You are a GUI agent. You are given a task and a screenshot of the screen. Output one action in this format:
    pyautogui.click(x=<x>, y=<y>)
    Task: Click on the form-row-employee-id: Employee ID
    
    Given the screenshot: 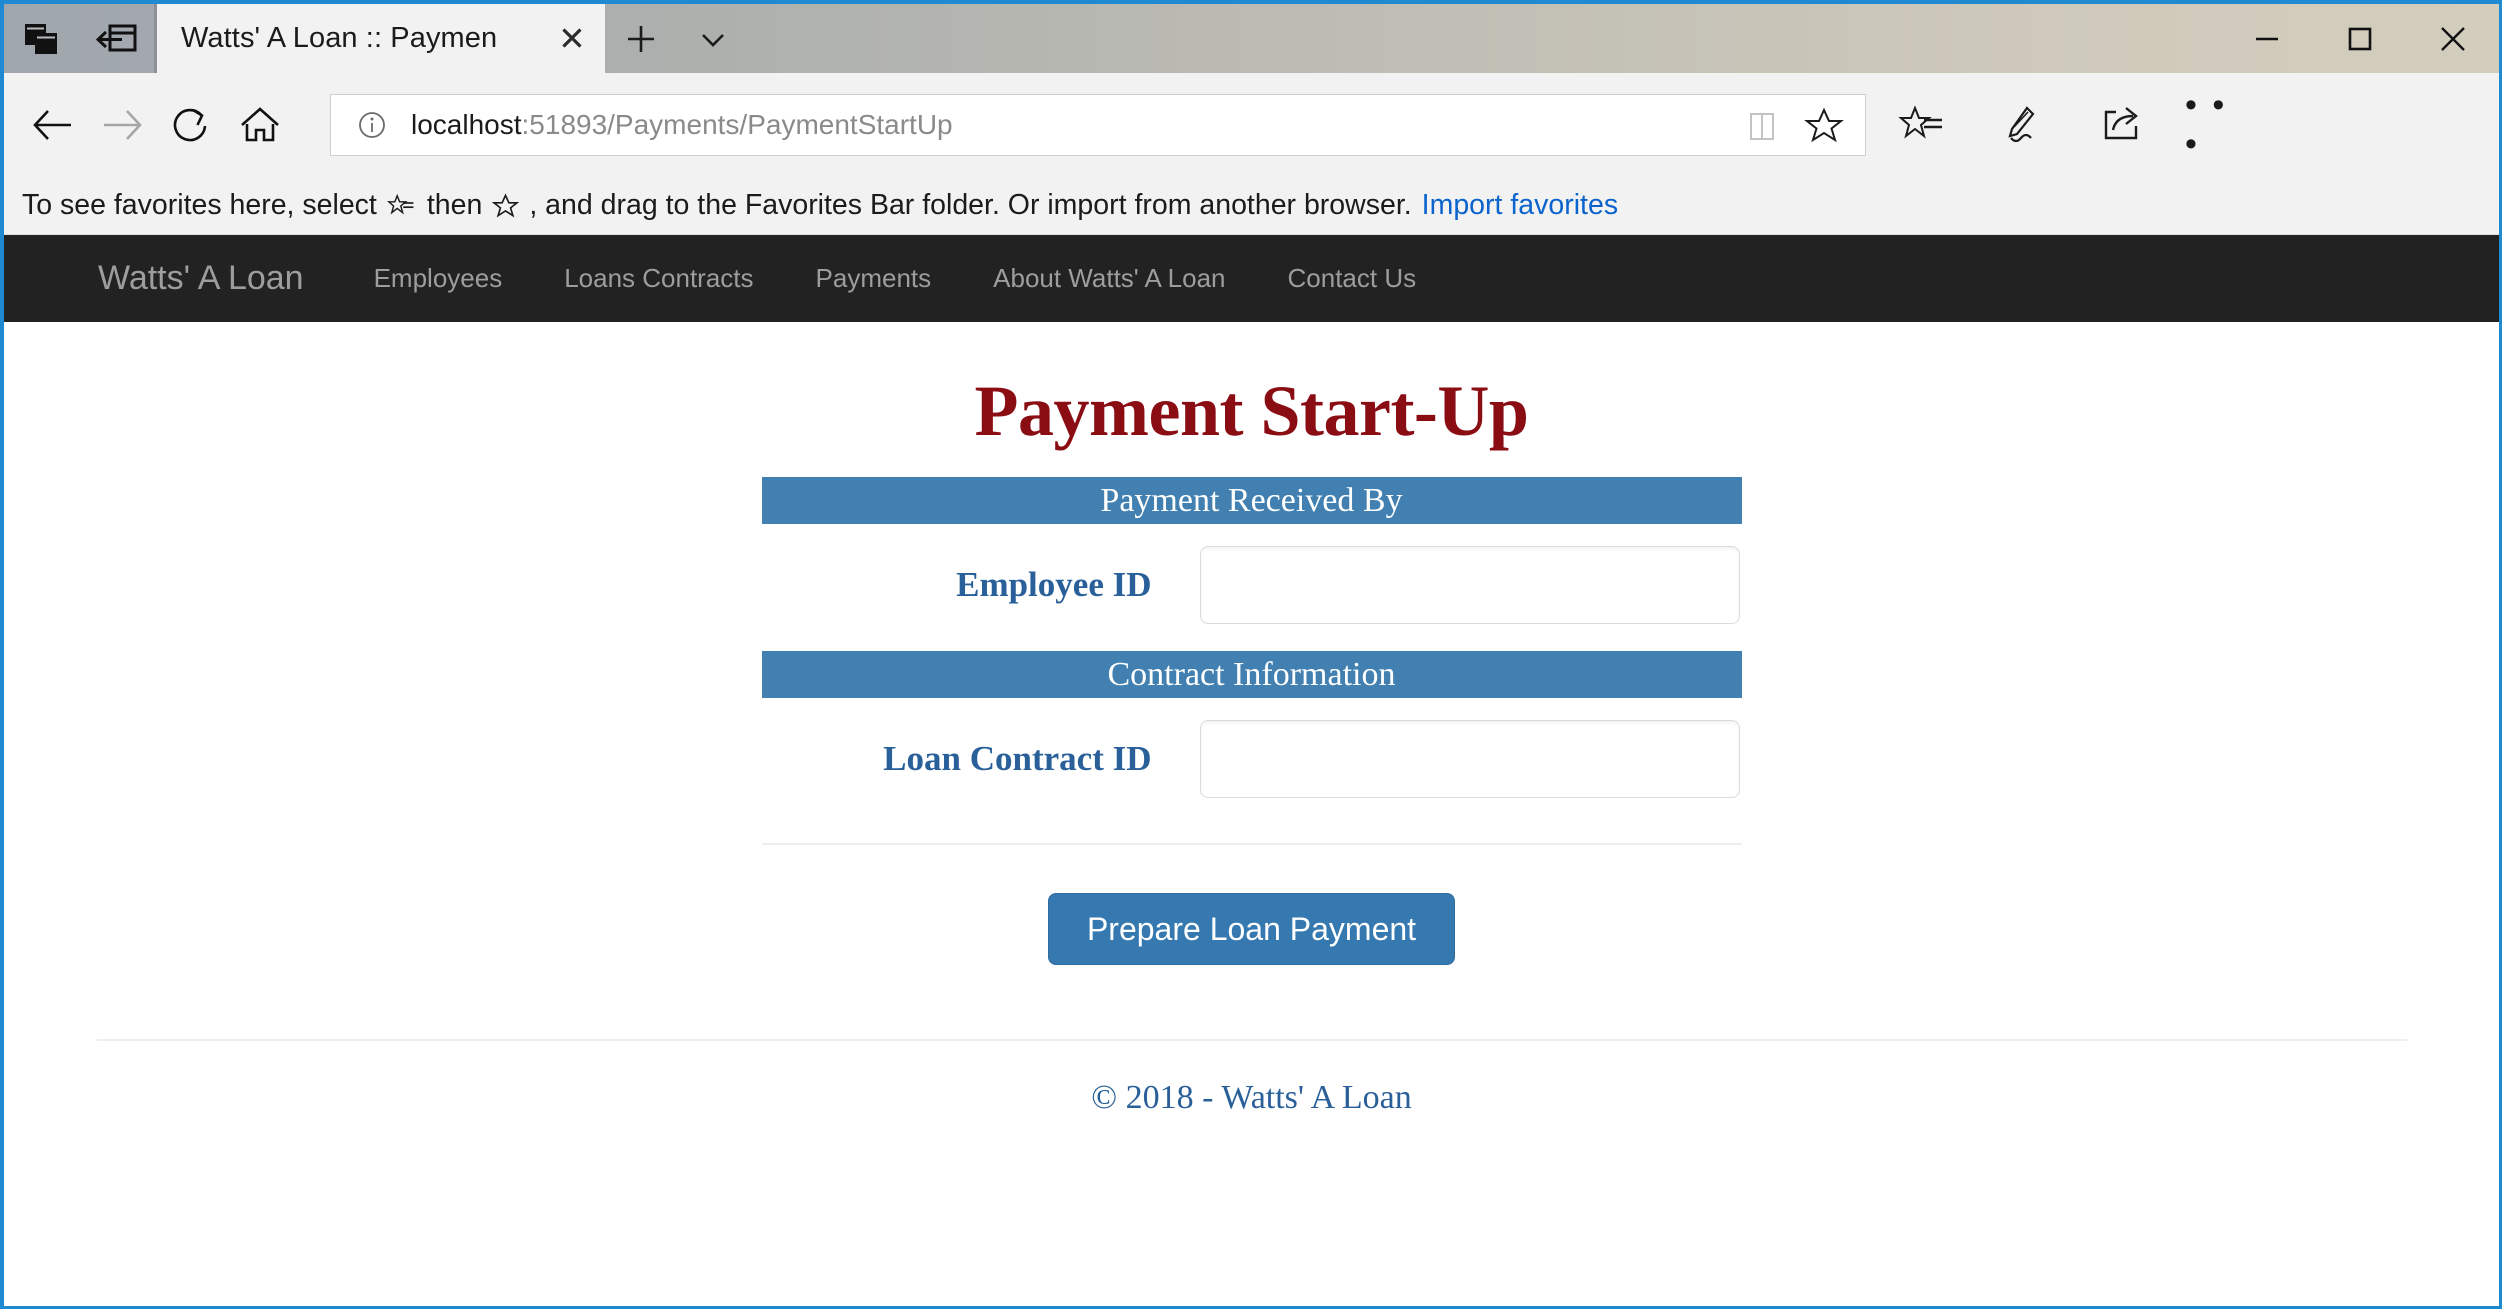 What is the action you would take?
    pyautogui.click(x=1252, y=585)
    